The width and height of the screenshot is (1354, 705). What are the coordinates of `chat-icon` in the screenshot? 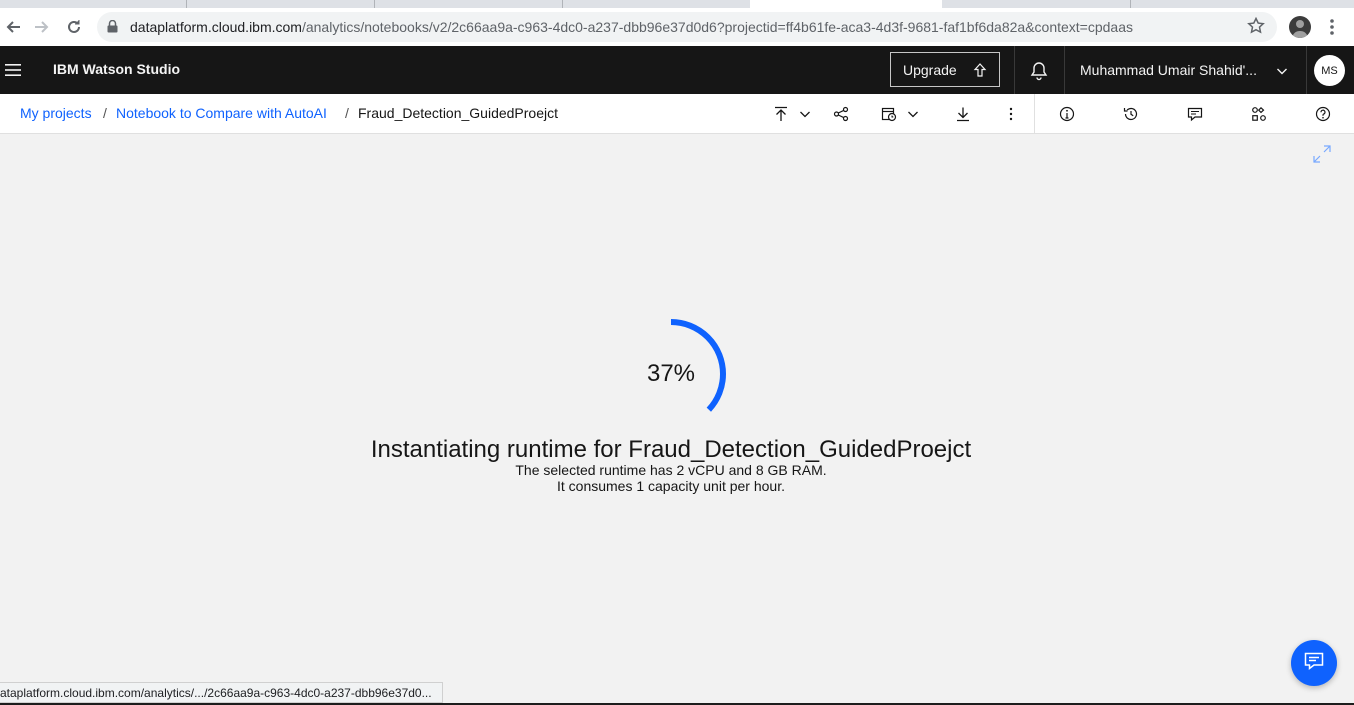 It's located at (1314, 663).